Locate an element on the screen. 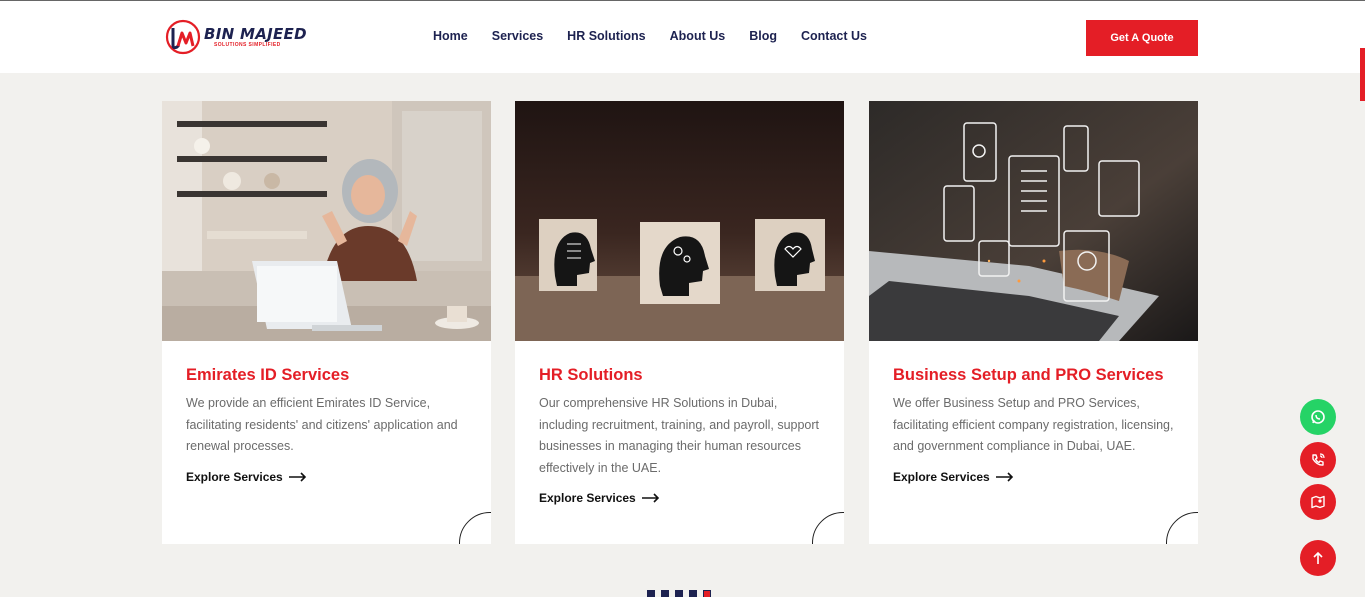 The image size is (1365, 597). brand-tagline: SOLUTIONS SIMPLIFIED is located at coordinates (247, 45).